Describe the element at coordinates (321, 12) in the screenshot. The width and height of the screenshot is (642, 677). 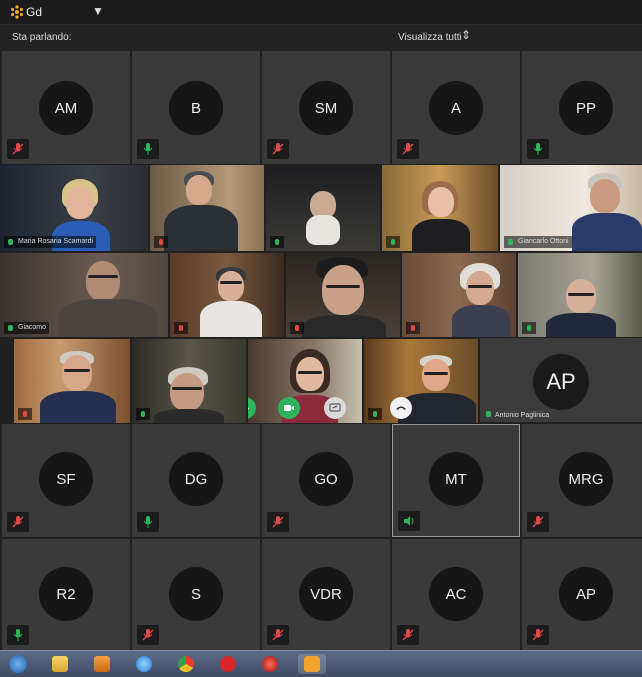
I see `window-title-bar: Gd ▼` at that location.